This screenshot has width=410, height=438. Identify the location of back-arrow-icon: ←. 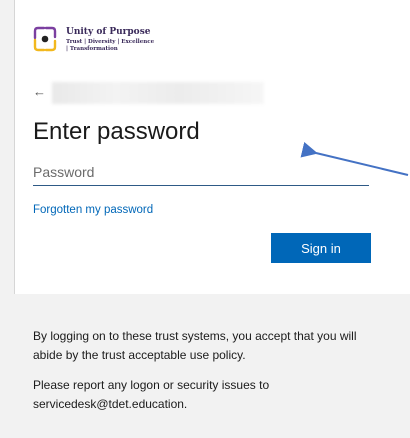
(39, 91).